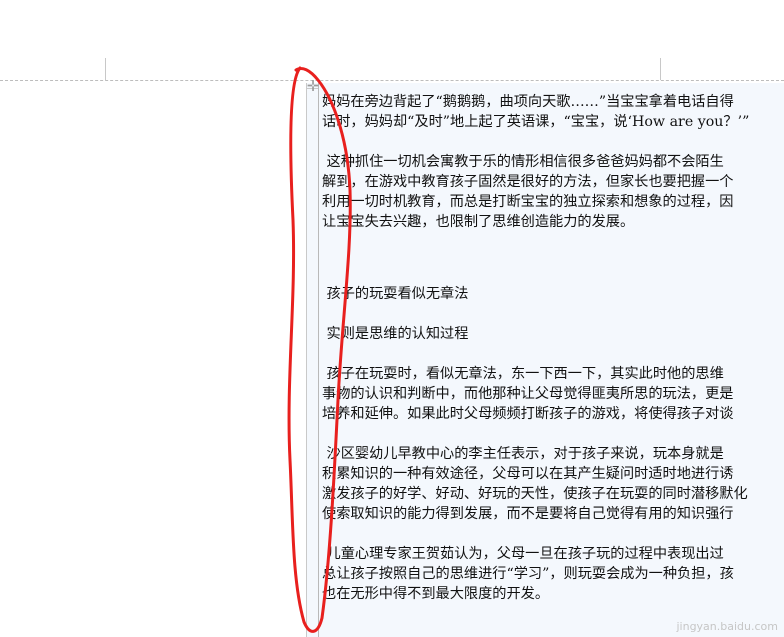 This screenshot has width=784, height=637. What do you see at coordinates (313, 86) in the screenshot?
I see `table-move-handle-icon: ✛` at bounding box center [313, 86].